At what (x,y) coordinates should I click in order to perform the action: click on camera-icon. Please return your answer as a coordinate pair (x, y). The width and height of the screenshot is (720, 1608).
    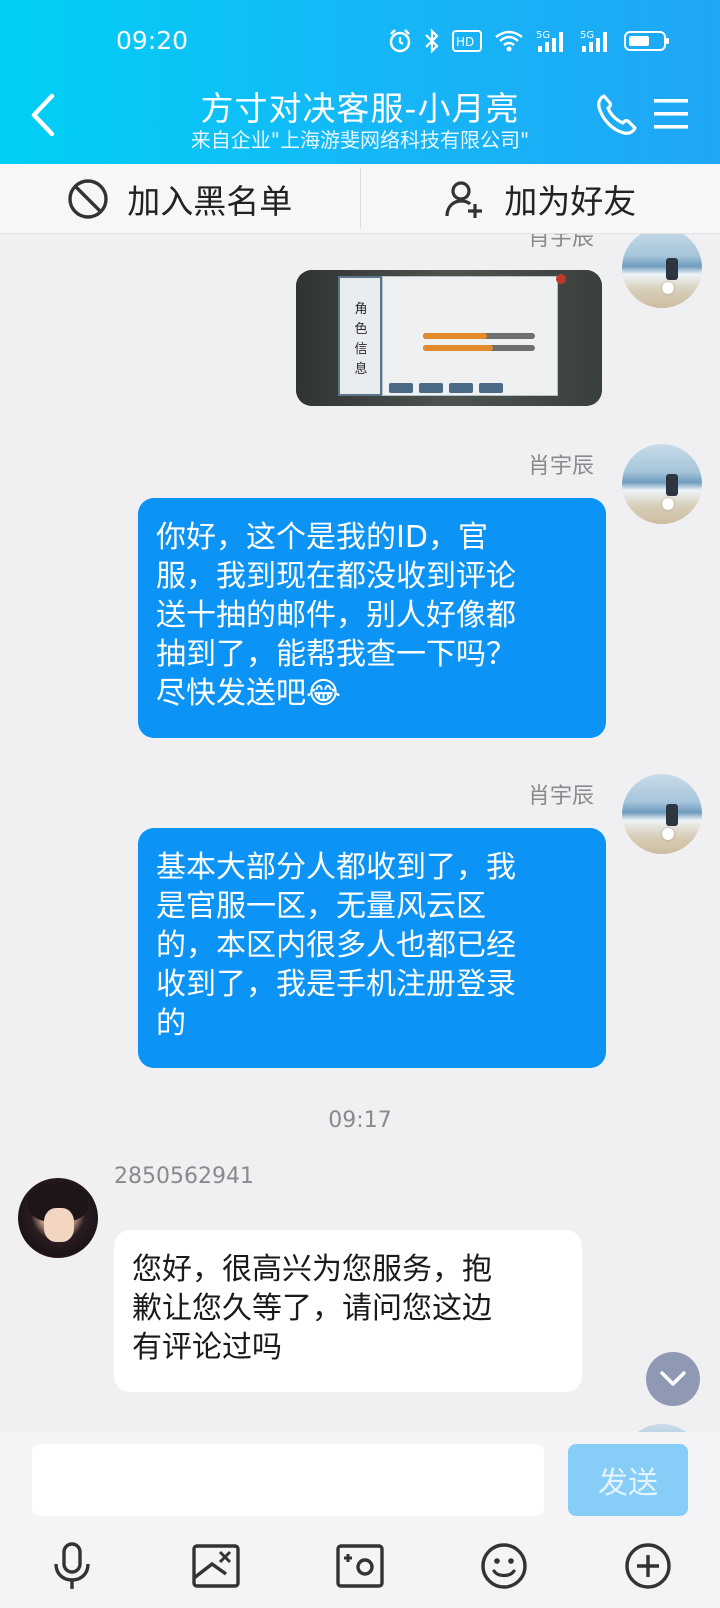
    Looking at the image, I should click on (360, 1566).